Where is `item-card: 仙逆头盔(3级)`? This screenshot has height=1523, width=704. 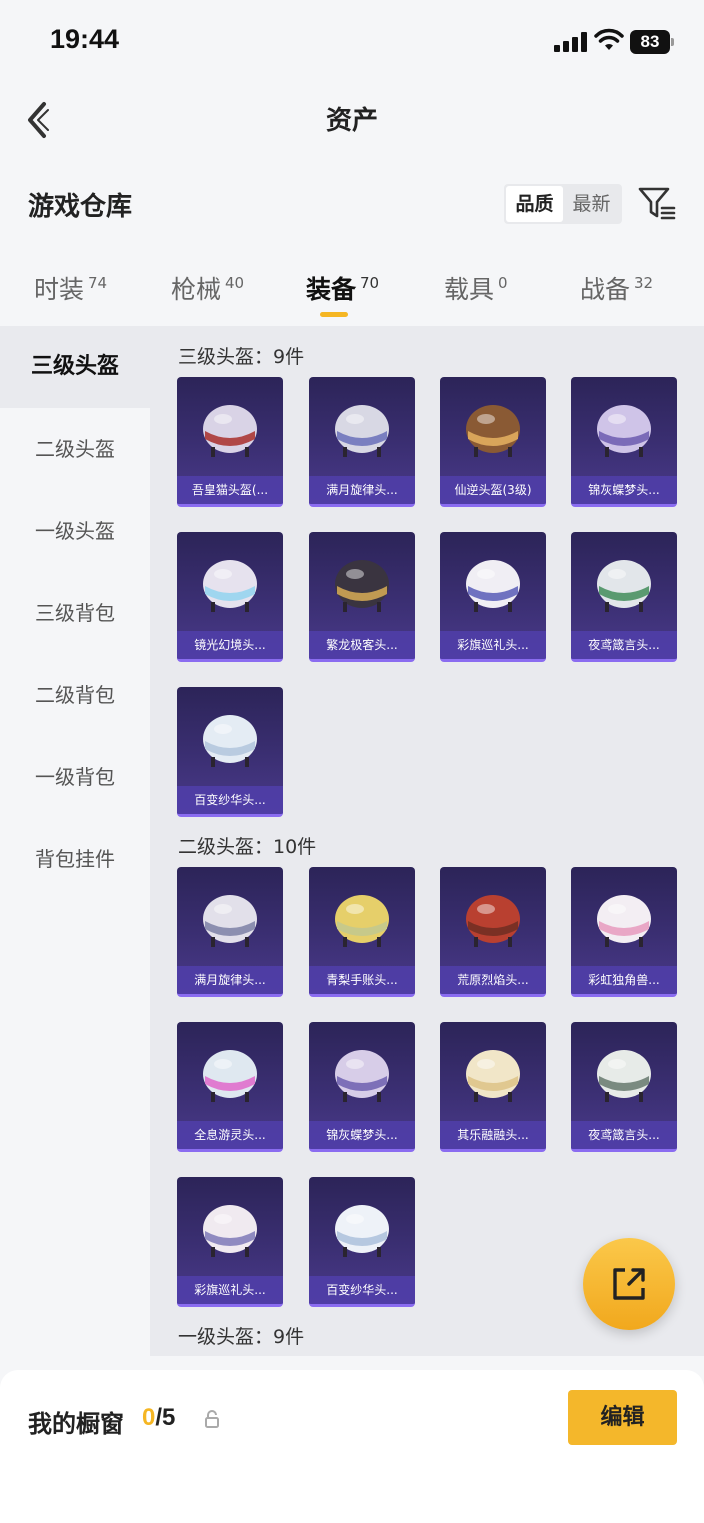
item-card: 仙逆头盔(3级) is located at coordinates (493, 442).